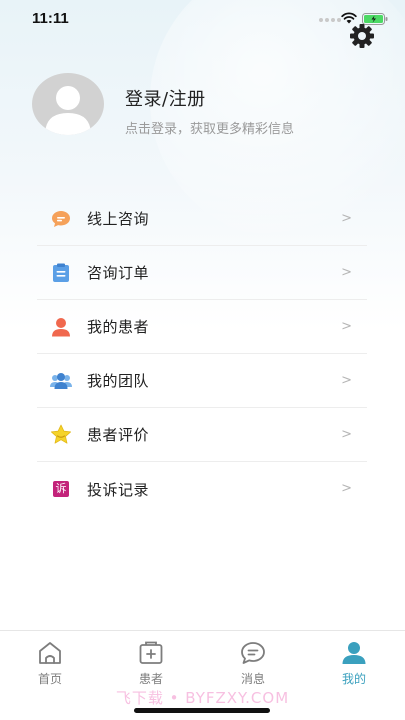 The image size is (405, 720). Describe the element at coordinates (202, 18) in the screenshot. I see `status-bar: 11:11` at that location.